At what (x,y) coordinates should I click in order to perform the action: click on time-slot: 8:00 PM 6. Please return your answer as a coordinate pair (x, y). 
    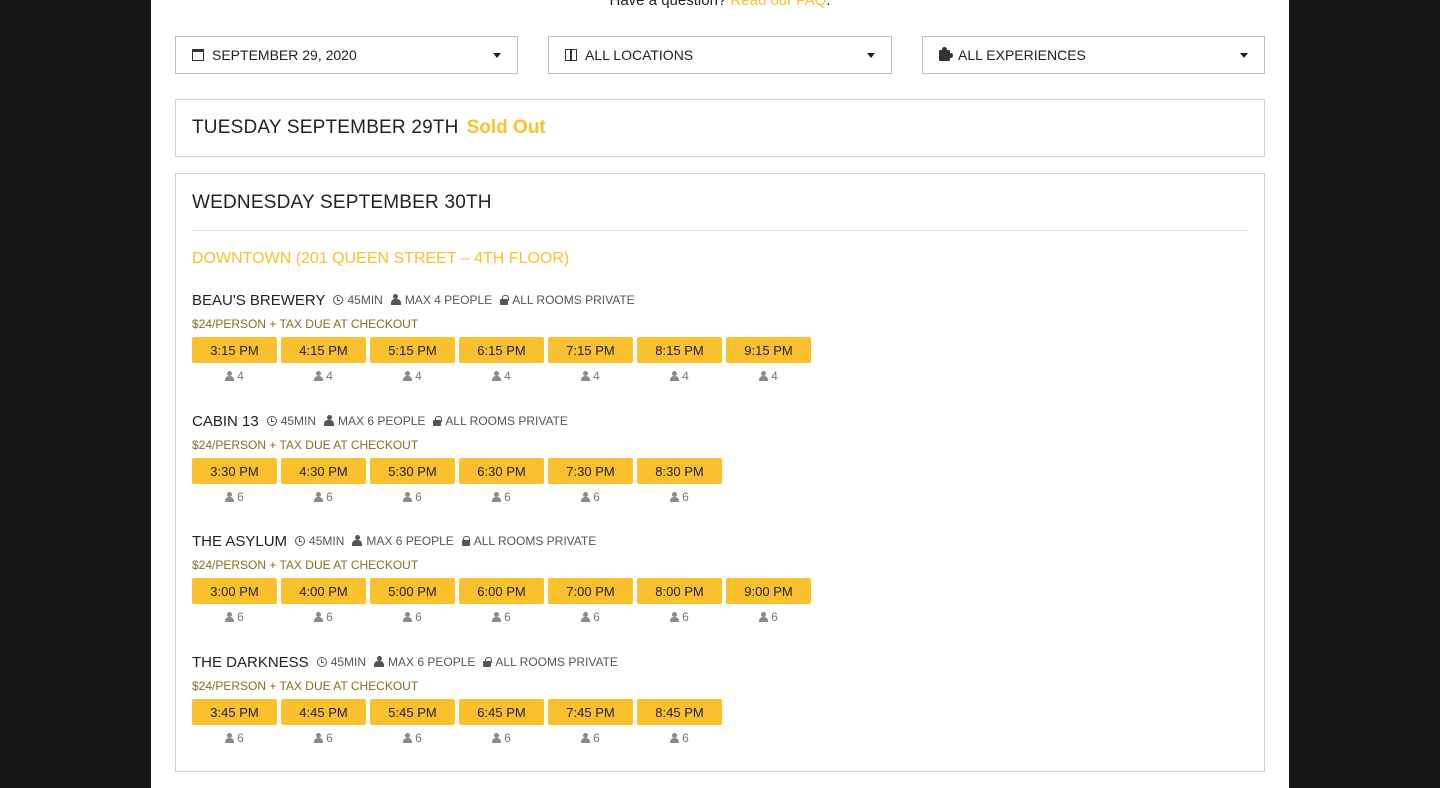
    Looking at the image, I should click on (679, 601).